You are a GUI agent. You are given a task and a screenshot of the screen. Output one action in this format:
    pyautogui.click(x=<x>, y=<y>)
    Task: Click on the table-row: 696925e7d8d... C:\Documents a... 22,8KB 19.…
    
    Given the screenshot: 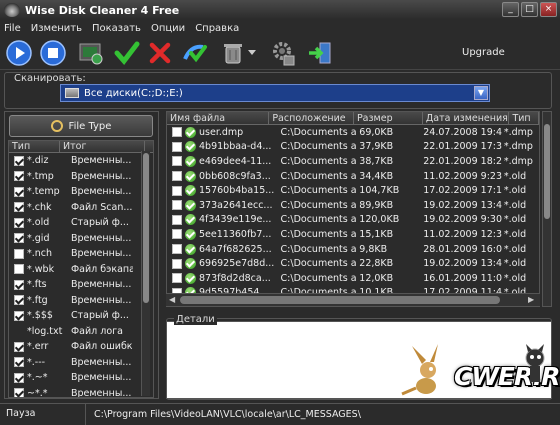 What is the action you would take?
    pyautogui.click(x=353, y=263)
    